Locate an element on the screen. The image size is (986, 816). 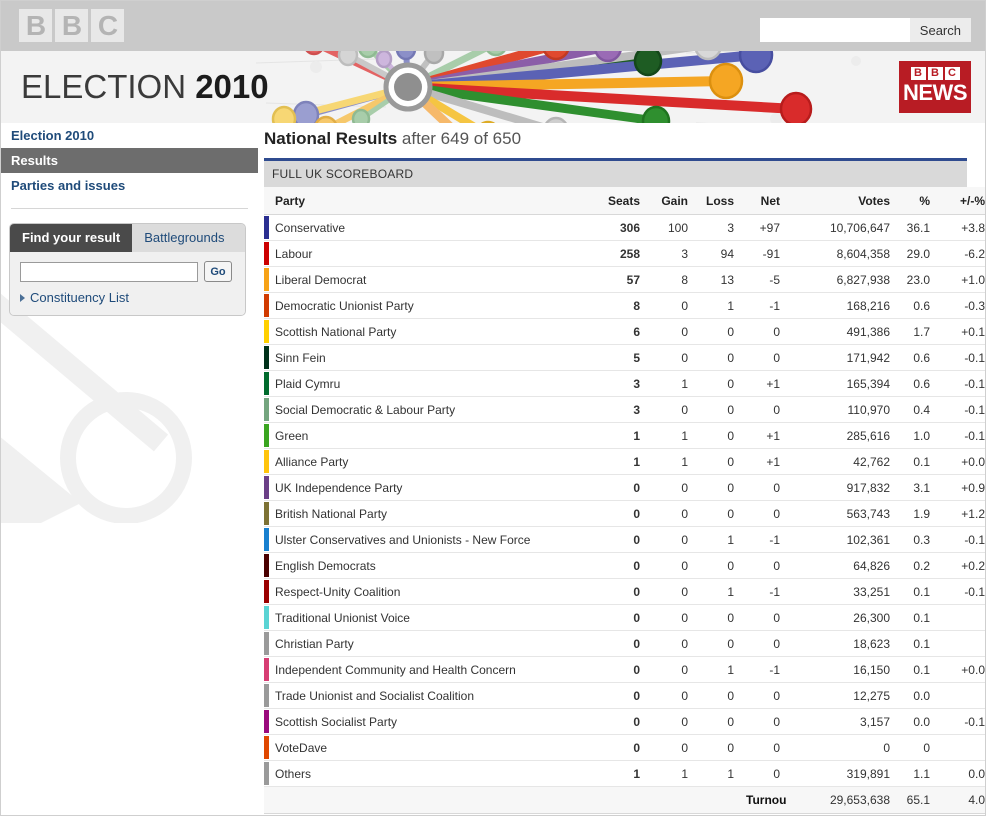
table-row: Christian Party 0 0 0 0 18,623 0.1 is located at coordinates (624, 643).